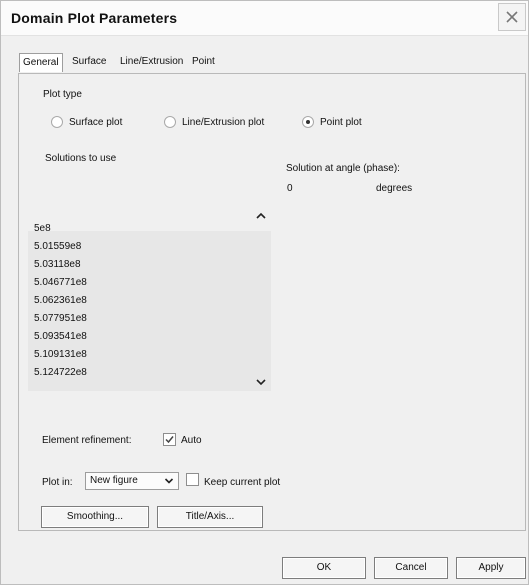  I want to click on list-item: 5.124722e8, so click(60, 372).